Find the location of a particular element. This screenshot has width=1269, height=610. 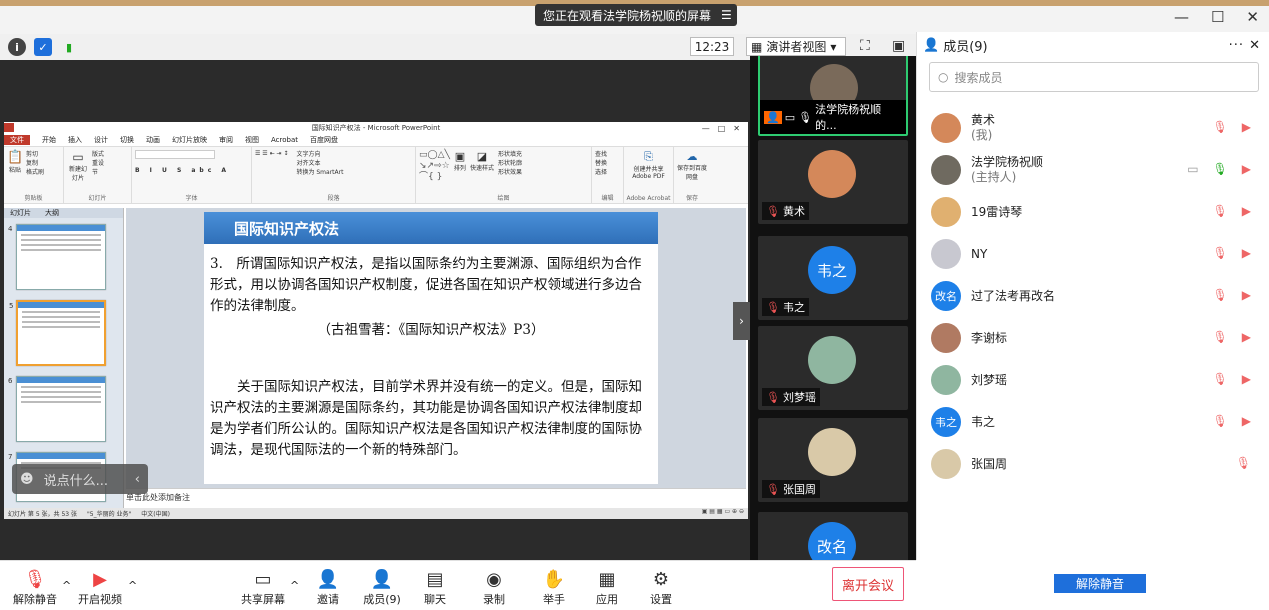

list-icons: ☰ ☰ ⇤ ⇥ ↕ is located at coordinates (271, 163).